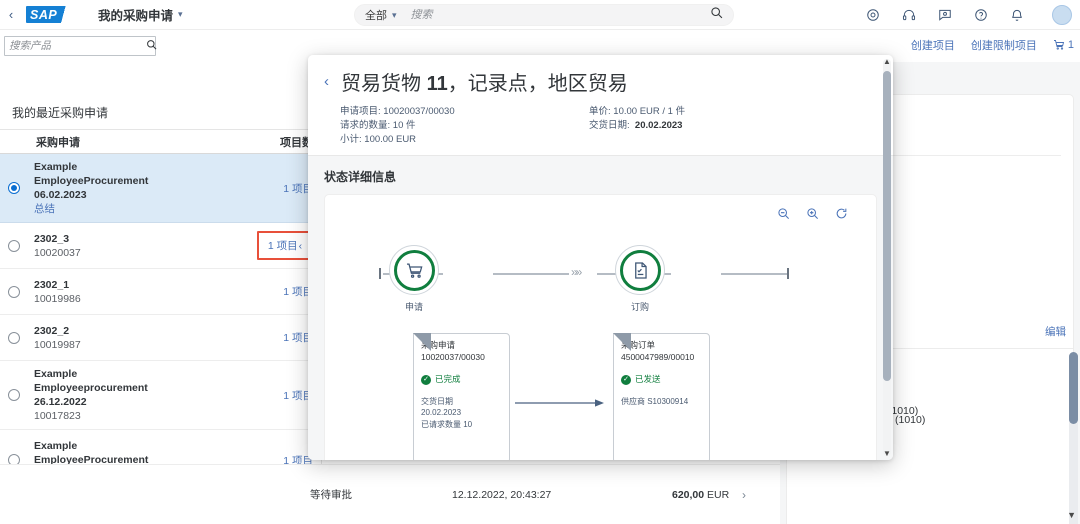 This screenshot has height=524, width=1080. I want to click on bell-icon, so click(1017, 15).